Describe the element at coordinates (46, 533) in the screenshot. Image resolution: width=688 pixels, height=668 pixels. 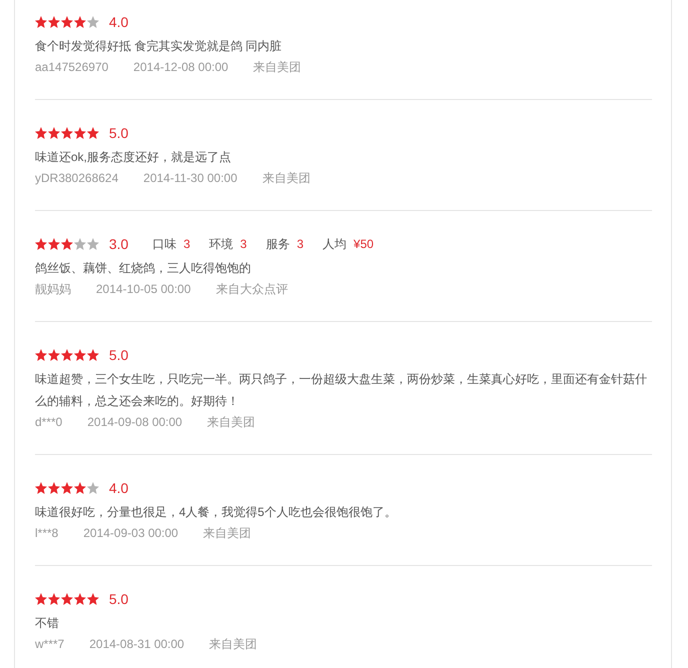
I see `reviewer-name: l***8` at that location.